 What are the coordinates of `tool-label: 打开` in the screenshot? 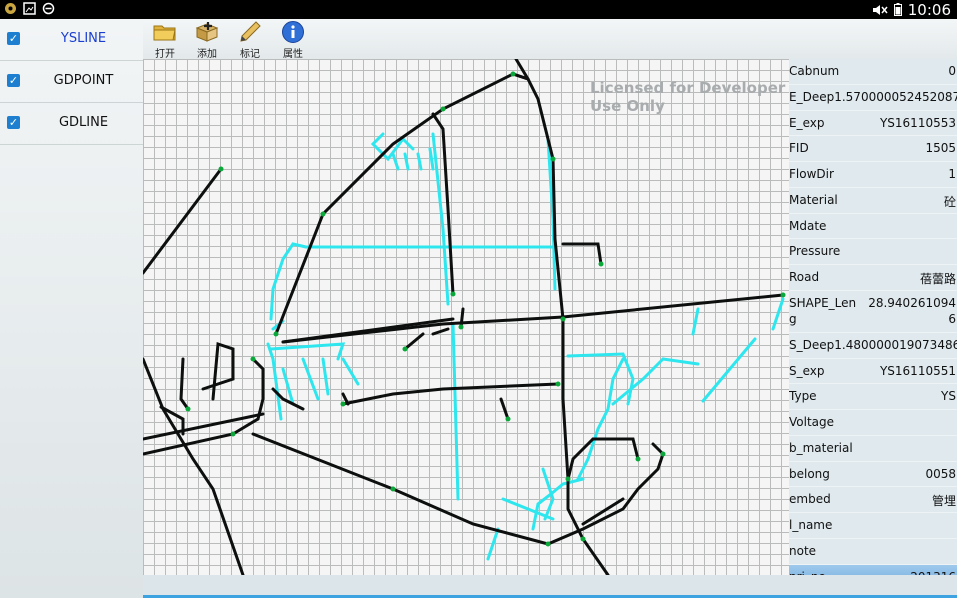 It's located at (165, 54).